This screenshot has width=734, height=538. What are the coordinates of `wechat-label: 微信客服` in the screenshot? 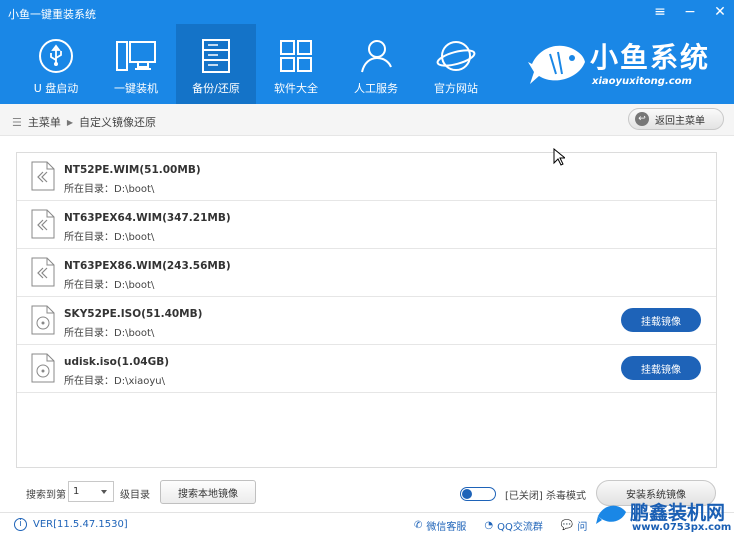 It's located at (446, 527).